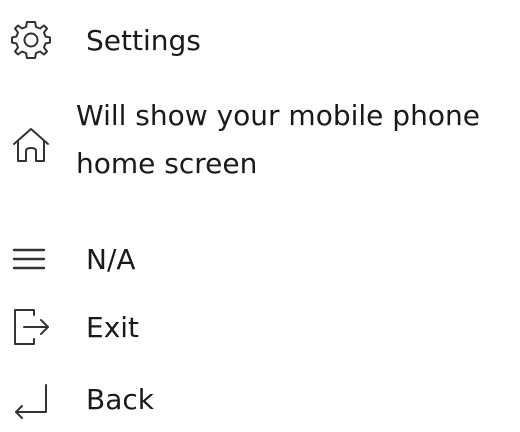 This screenshot has height=432, width=520. What do you see at coordinates (111, 259) in the screenshot?
I see `legend-item-label: N/A` at bounding box center [111, 259].